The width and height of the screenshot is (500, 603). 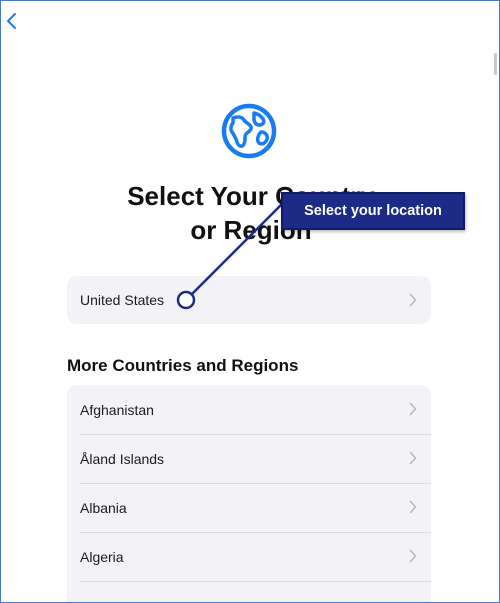 I want to click on suggested-country-card: United States, so click(x=249, y=300).